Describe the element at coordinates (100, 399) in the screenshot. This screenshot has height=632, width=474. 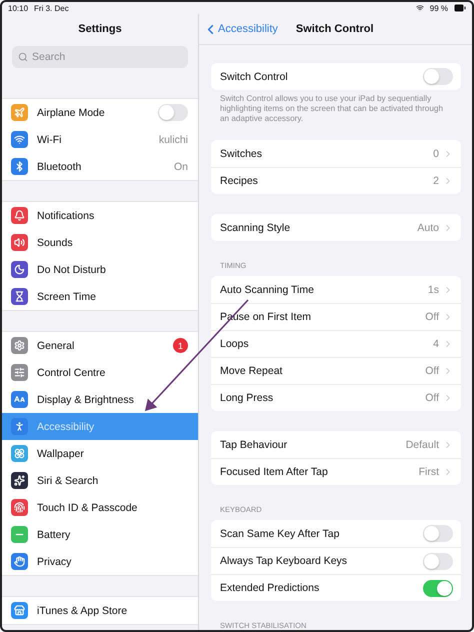
I see `sidebar-item: Display & Brightness` at that location.